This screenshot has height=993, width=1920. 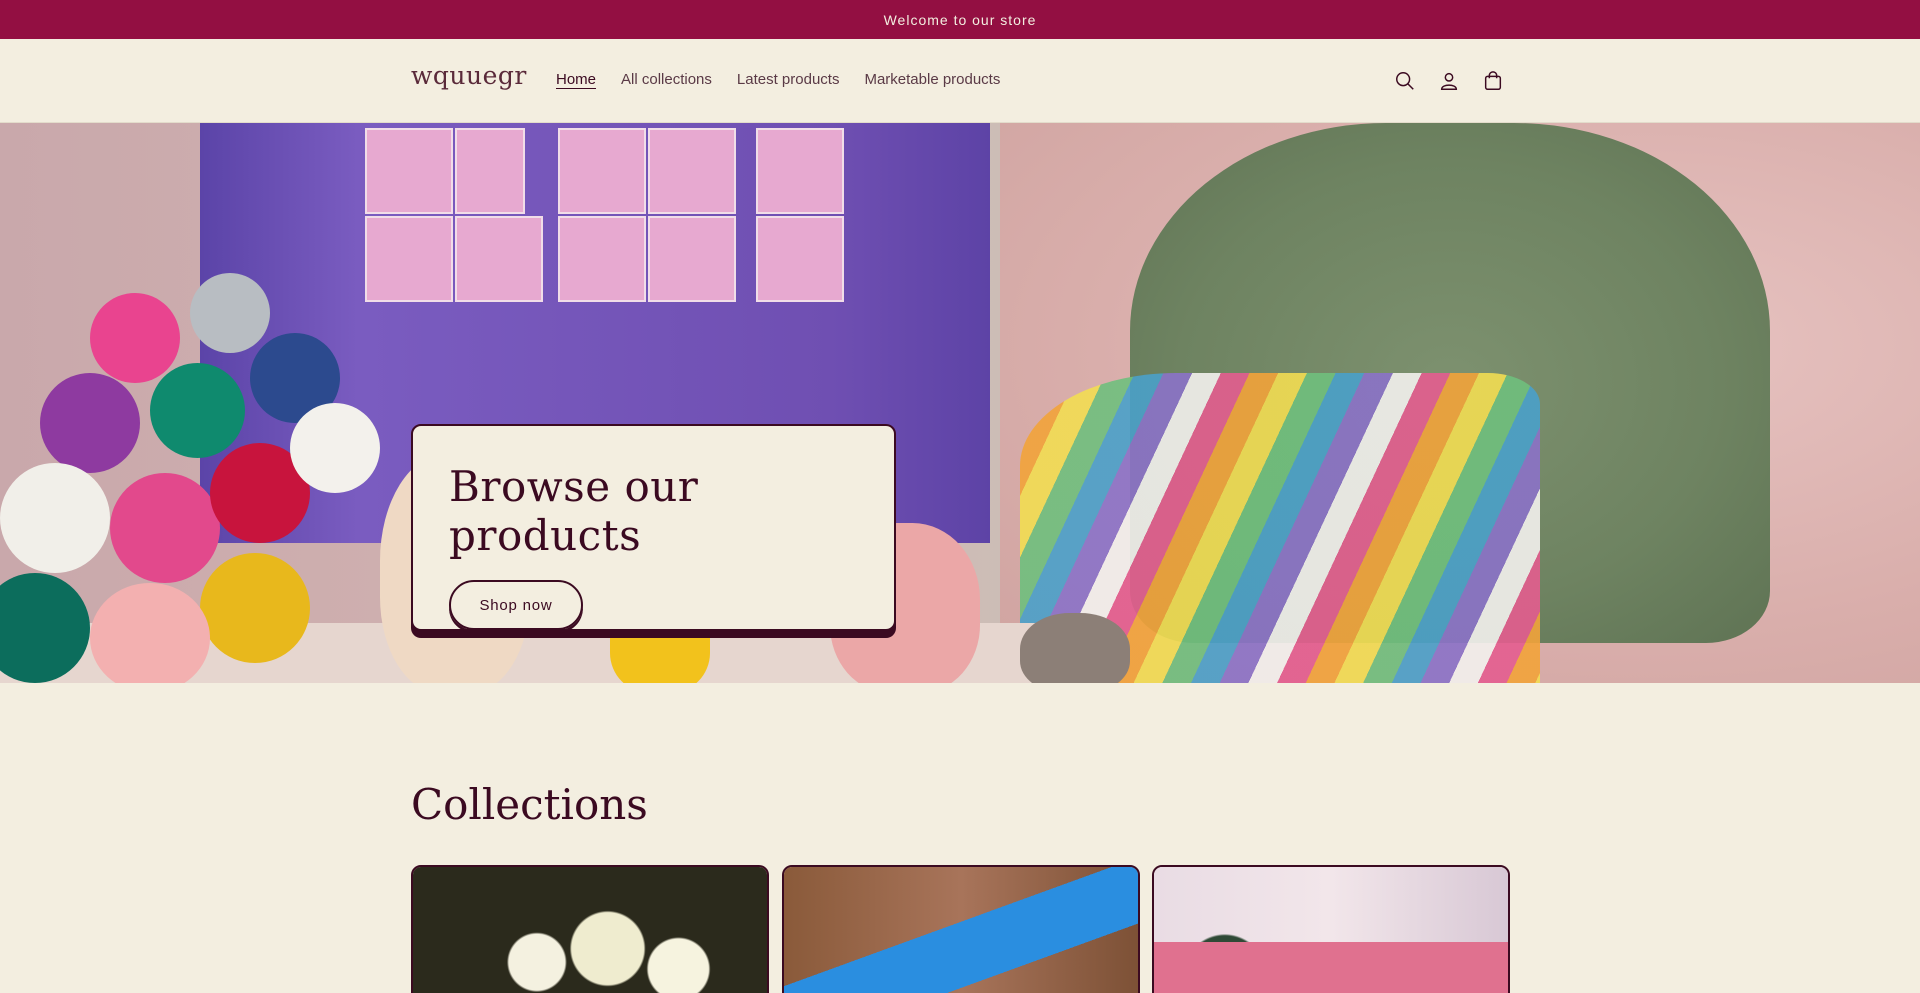 I want to click on collection-image-flowers, so click(x=590, y=930).